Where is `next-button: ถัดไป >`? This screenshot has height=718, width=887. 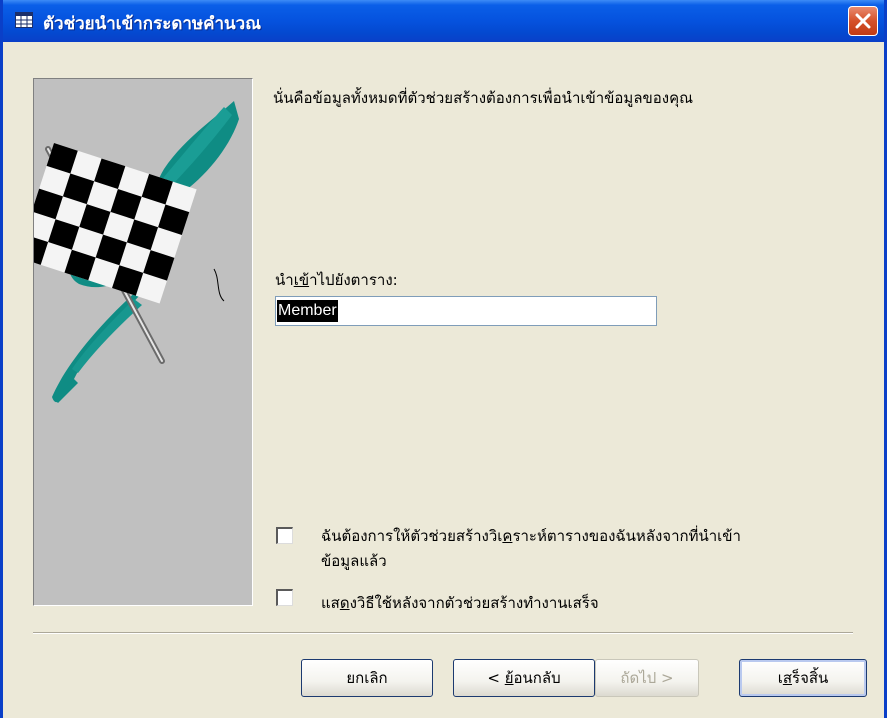 next-button: ถัดไป > is located at coordinates (647, 678).